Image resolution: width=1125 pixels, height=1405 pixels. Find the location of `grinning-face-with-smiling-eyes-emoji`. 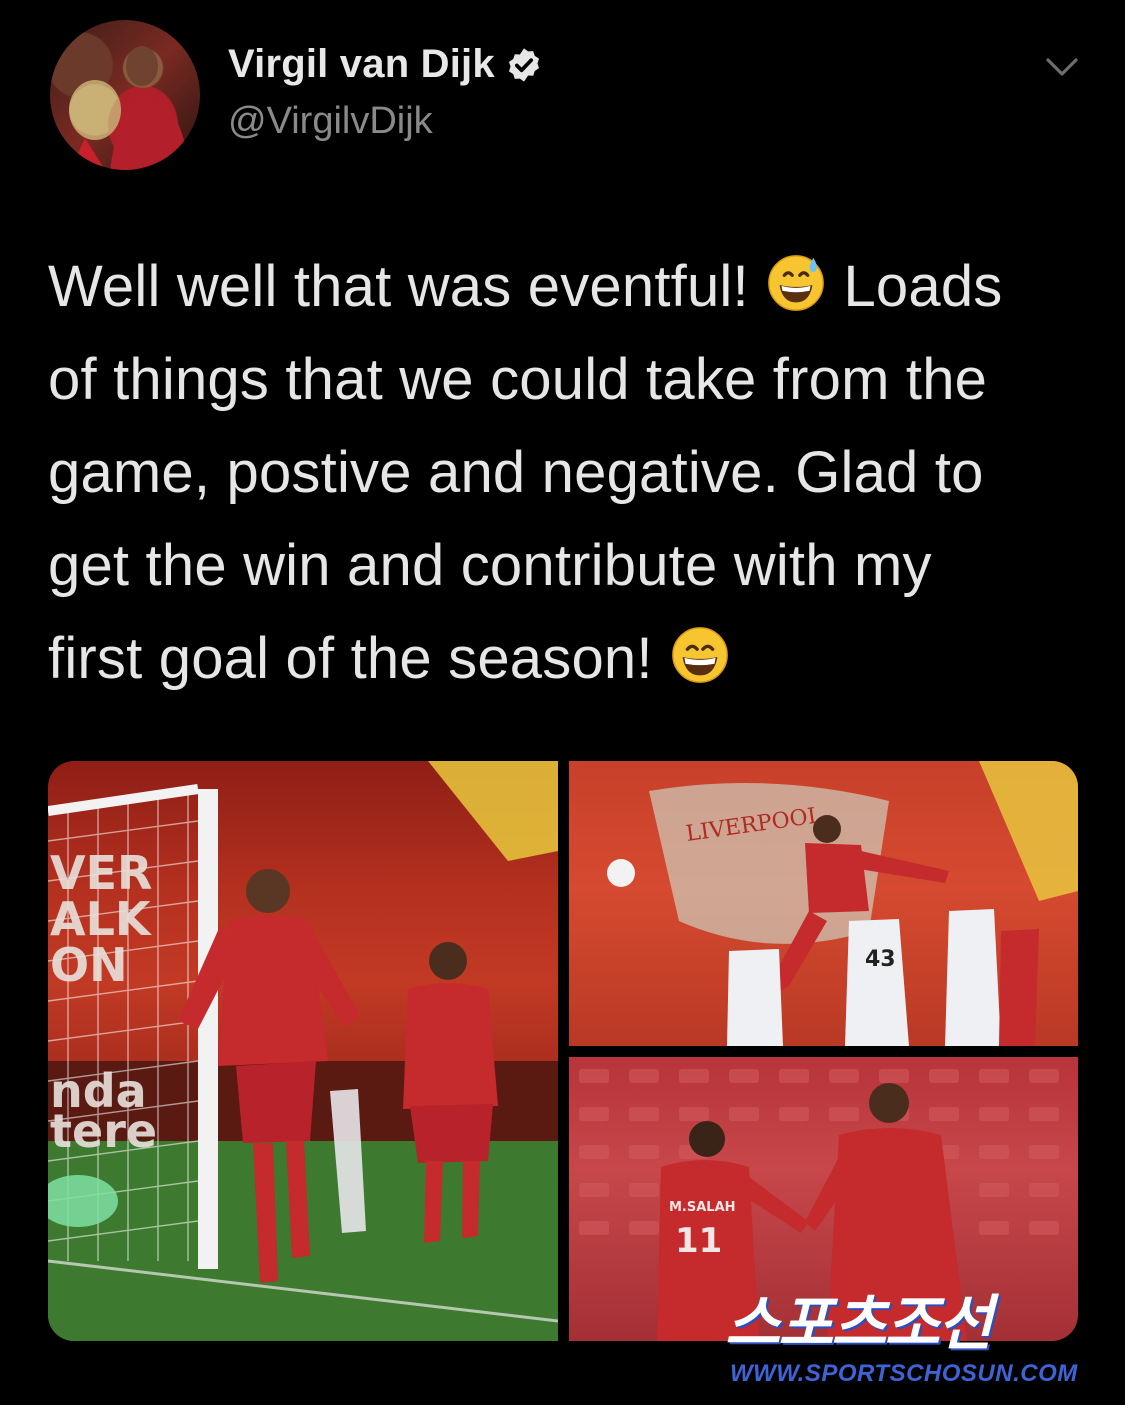

grinning-face-with-smiling-eyes-emoji is located at coordinates (700, 655).